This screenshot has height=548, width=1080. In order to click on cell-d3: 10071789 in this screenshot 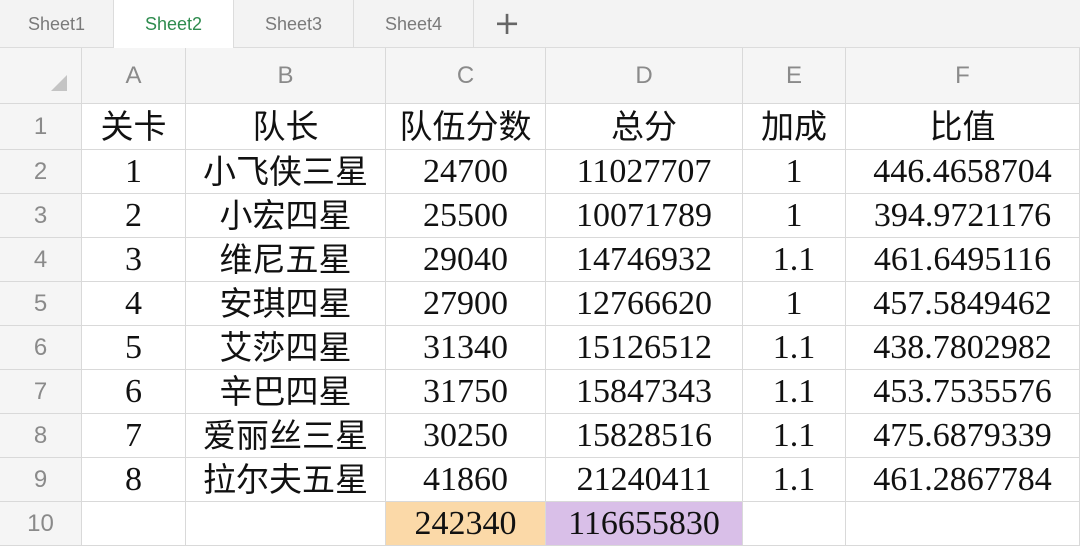, I will do `click(644, 216)`.